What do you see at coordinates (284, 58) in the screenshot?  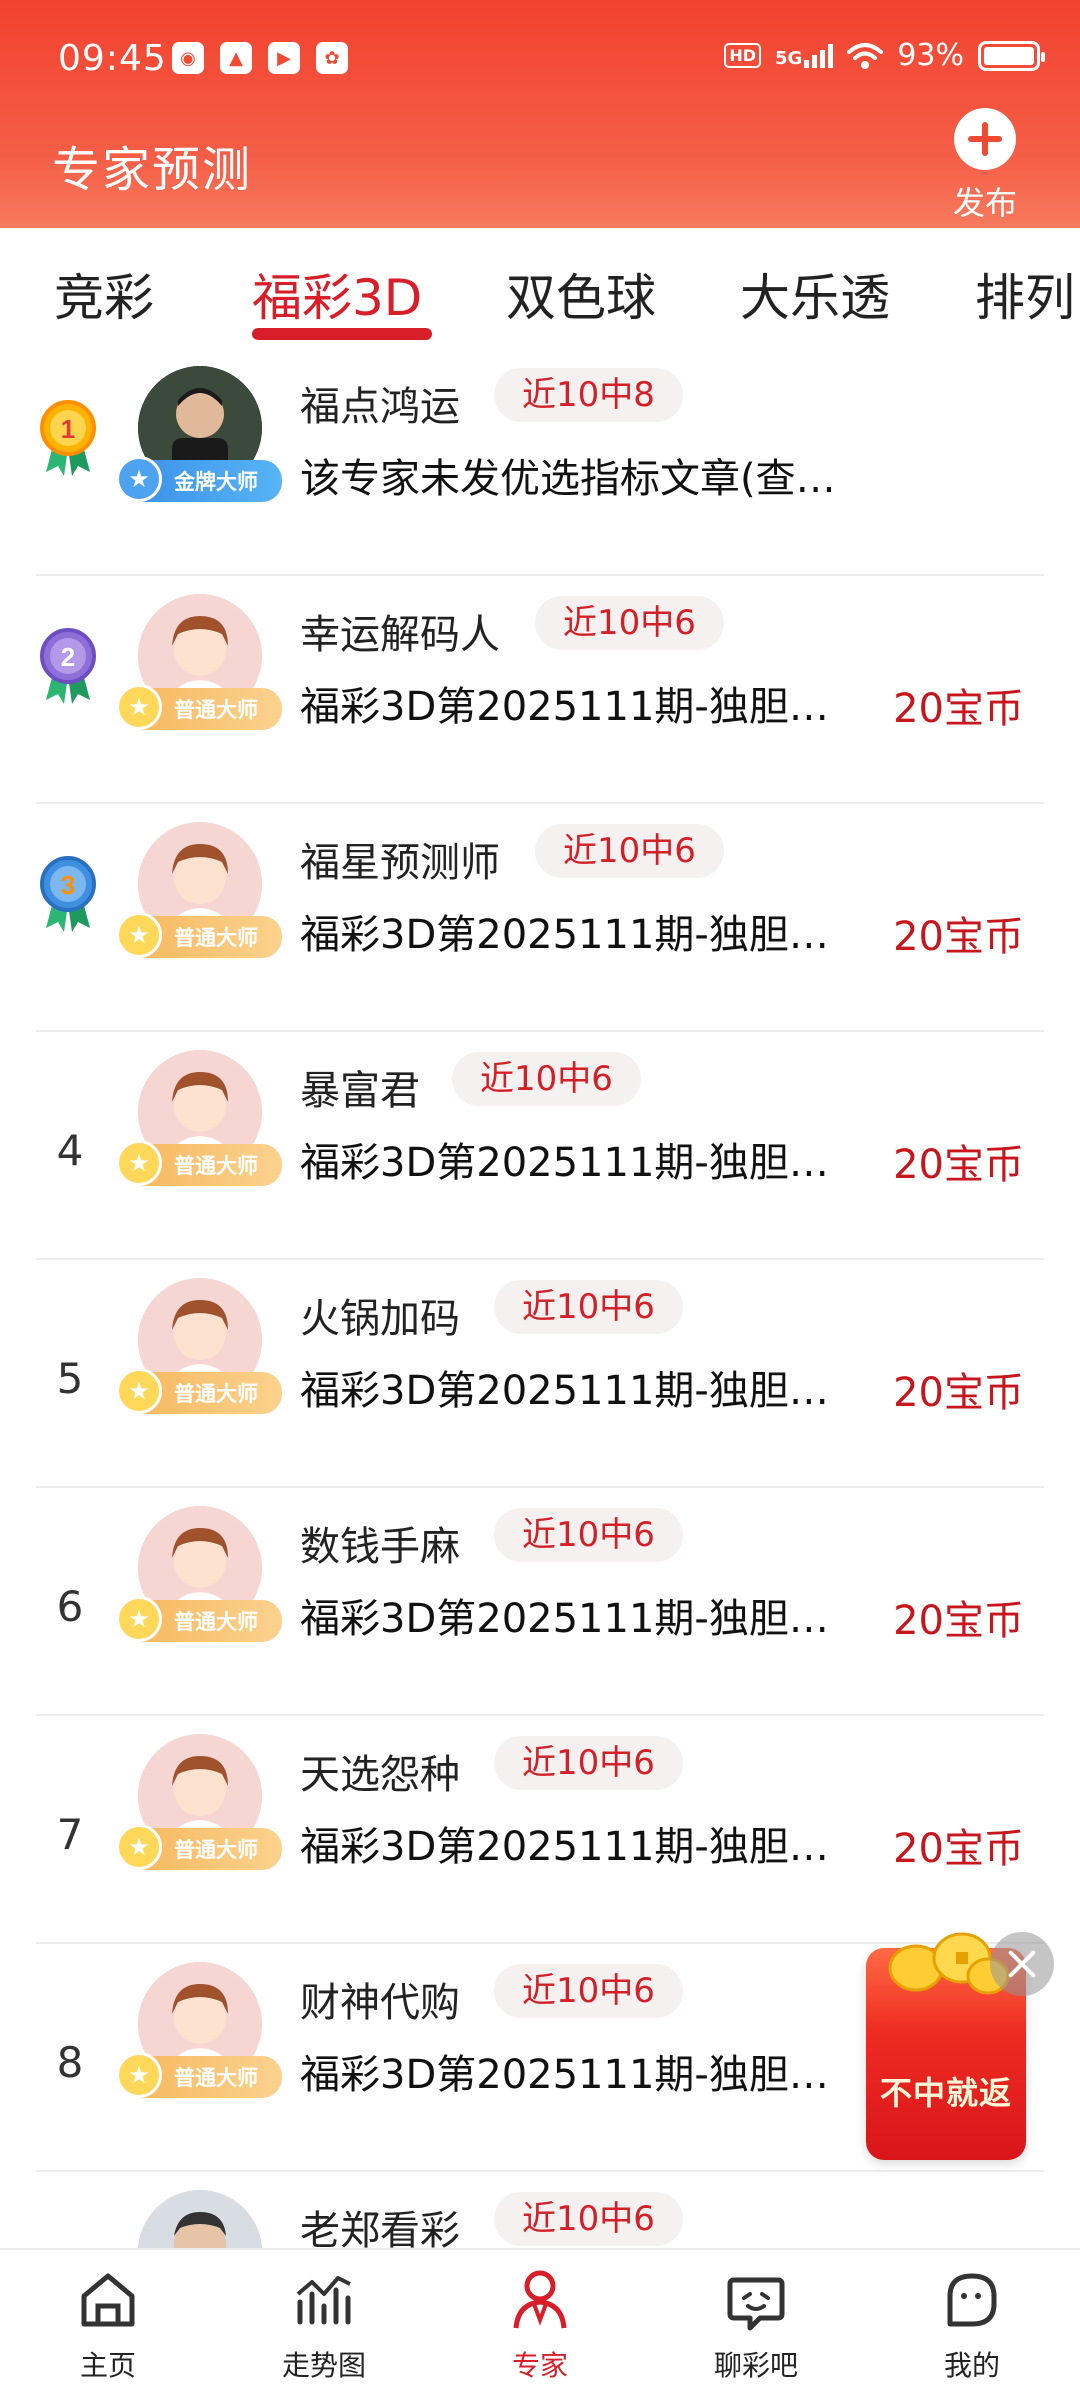 I see `video-app-icon: ▶` at bounding box center [284, 58].